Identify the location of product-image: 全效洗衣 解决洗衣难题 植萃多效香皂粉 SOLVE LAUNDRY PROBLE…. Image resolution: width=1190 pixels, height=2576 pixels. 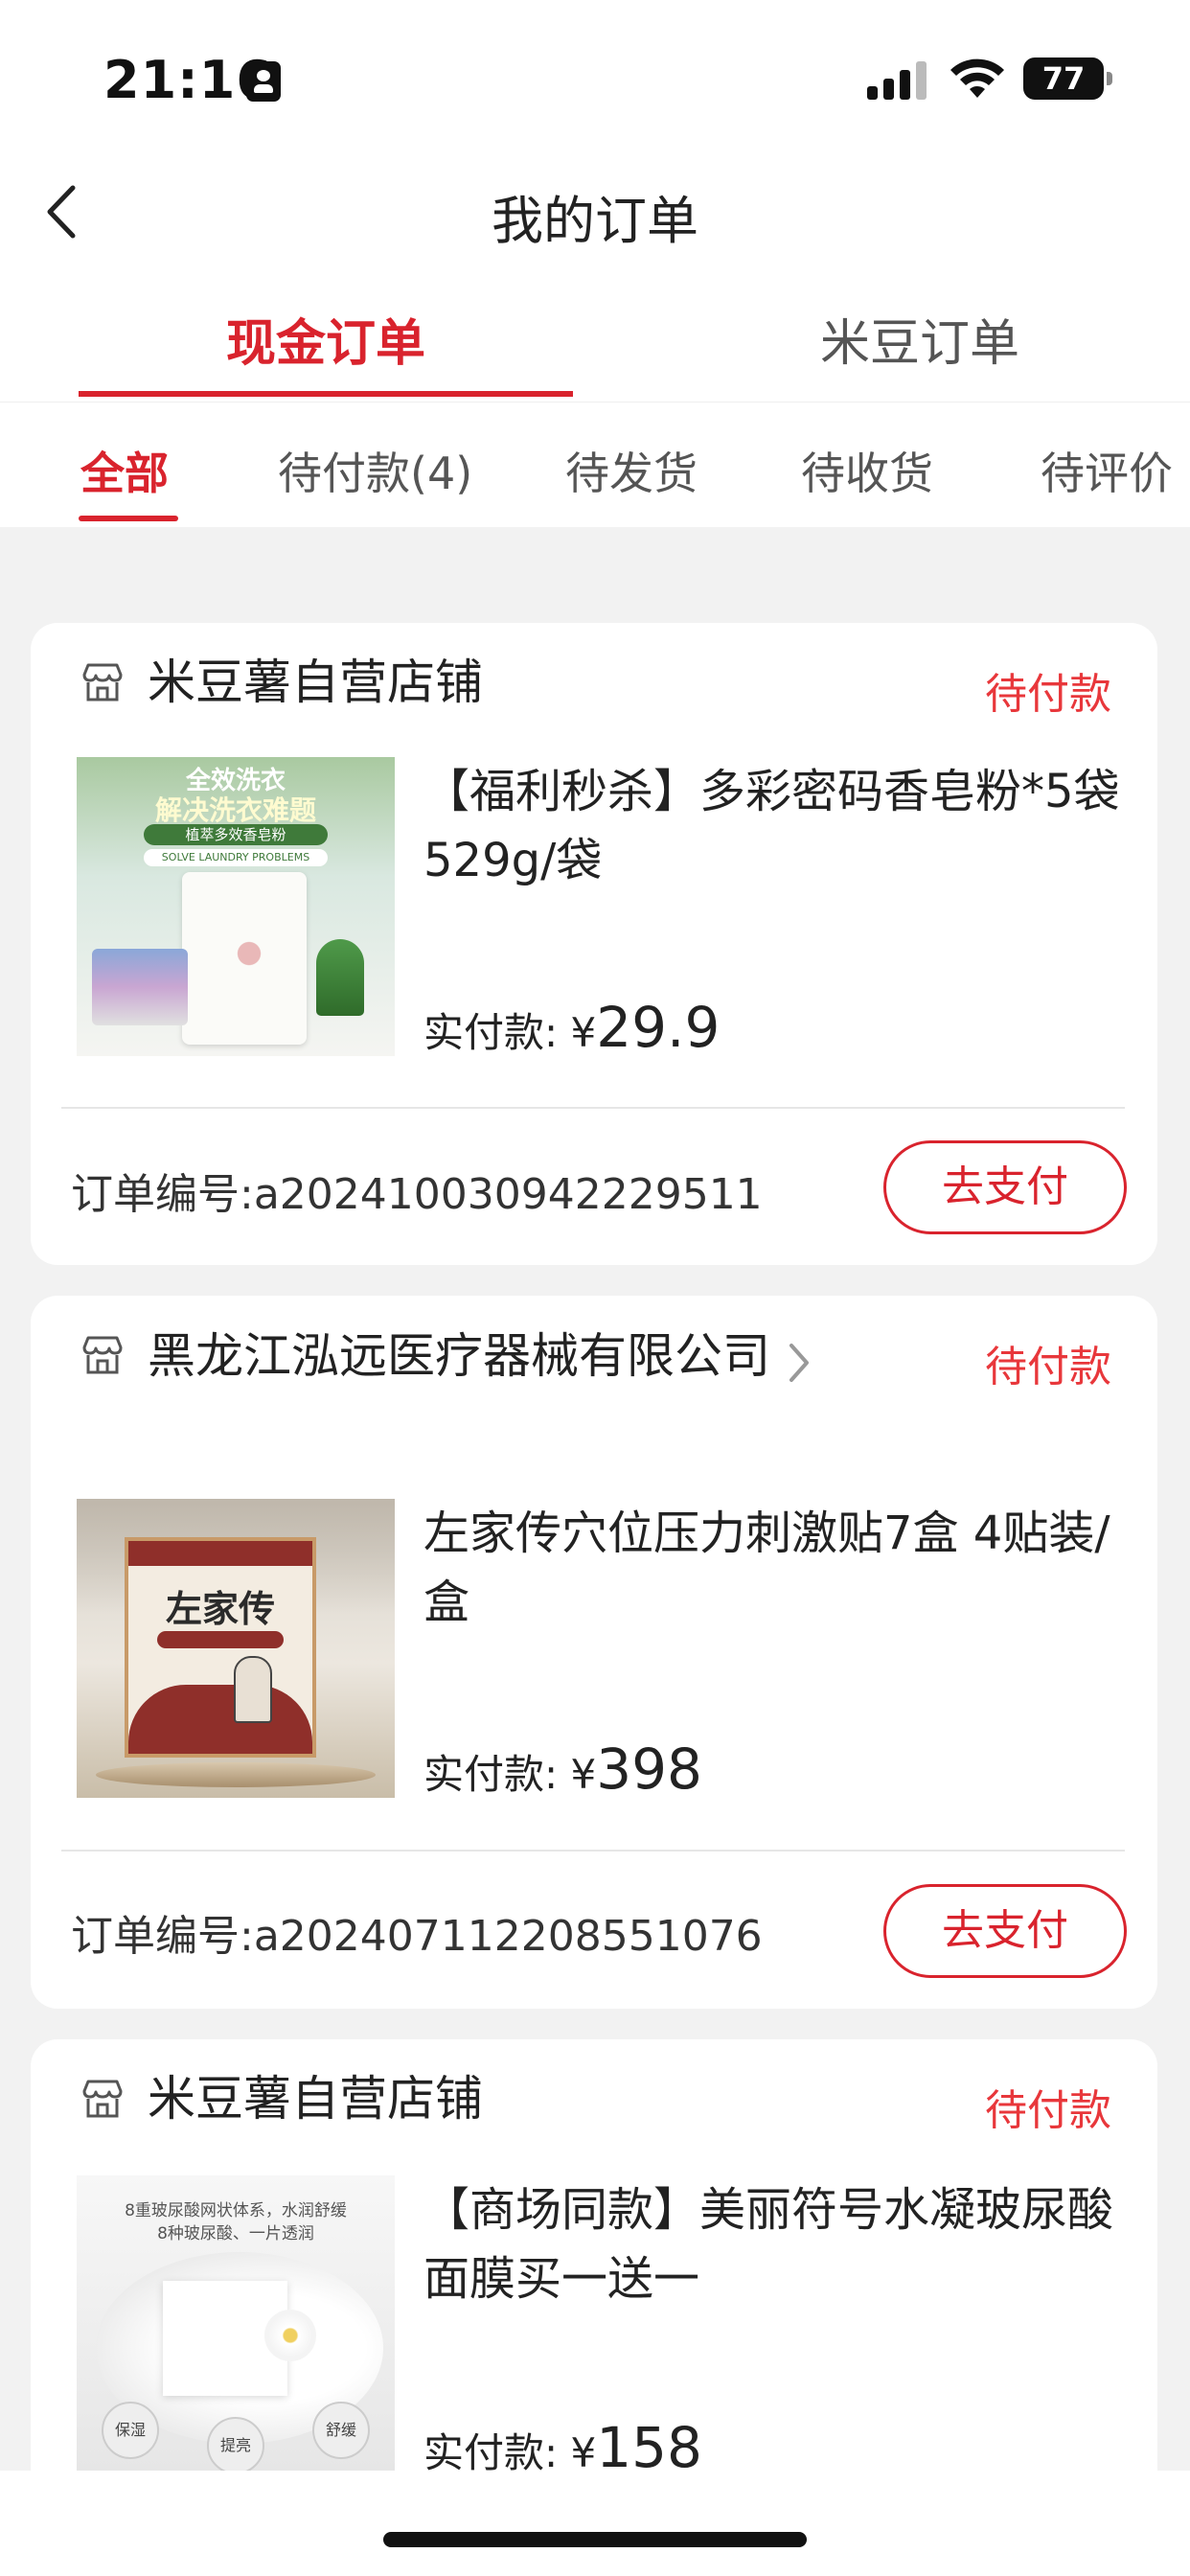
(236, 906).